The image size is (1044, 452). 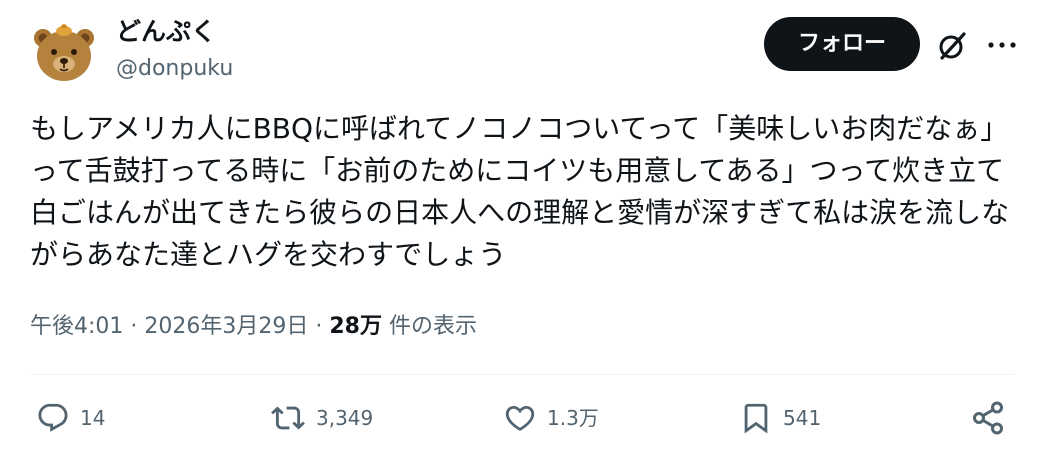 I want to click on display-name: どんぷく, so click(x=166, y=32).